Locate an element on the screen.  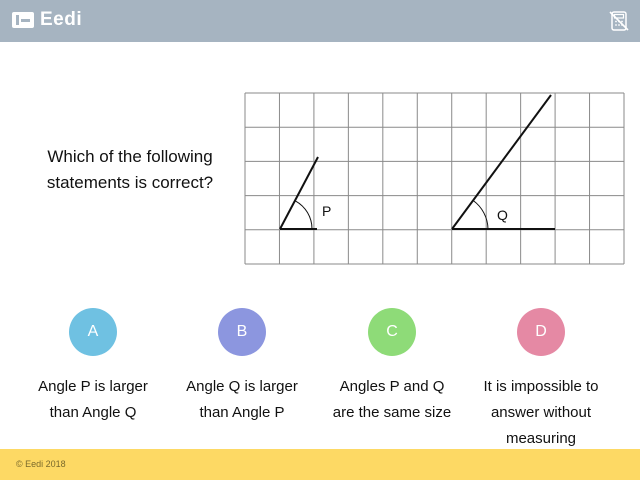
option-c-circle: C is located at coordinates (392, 332).